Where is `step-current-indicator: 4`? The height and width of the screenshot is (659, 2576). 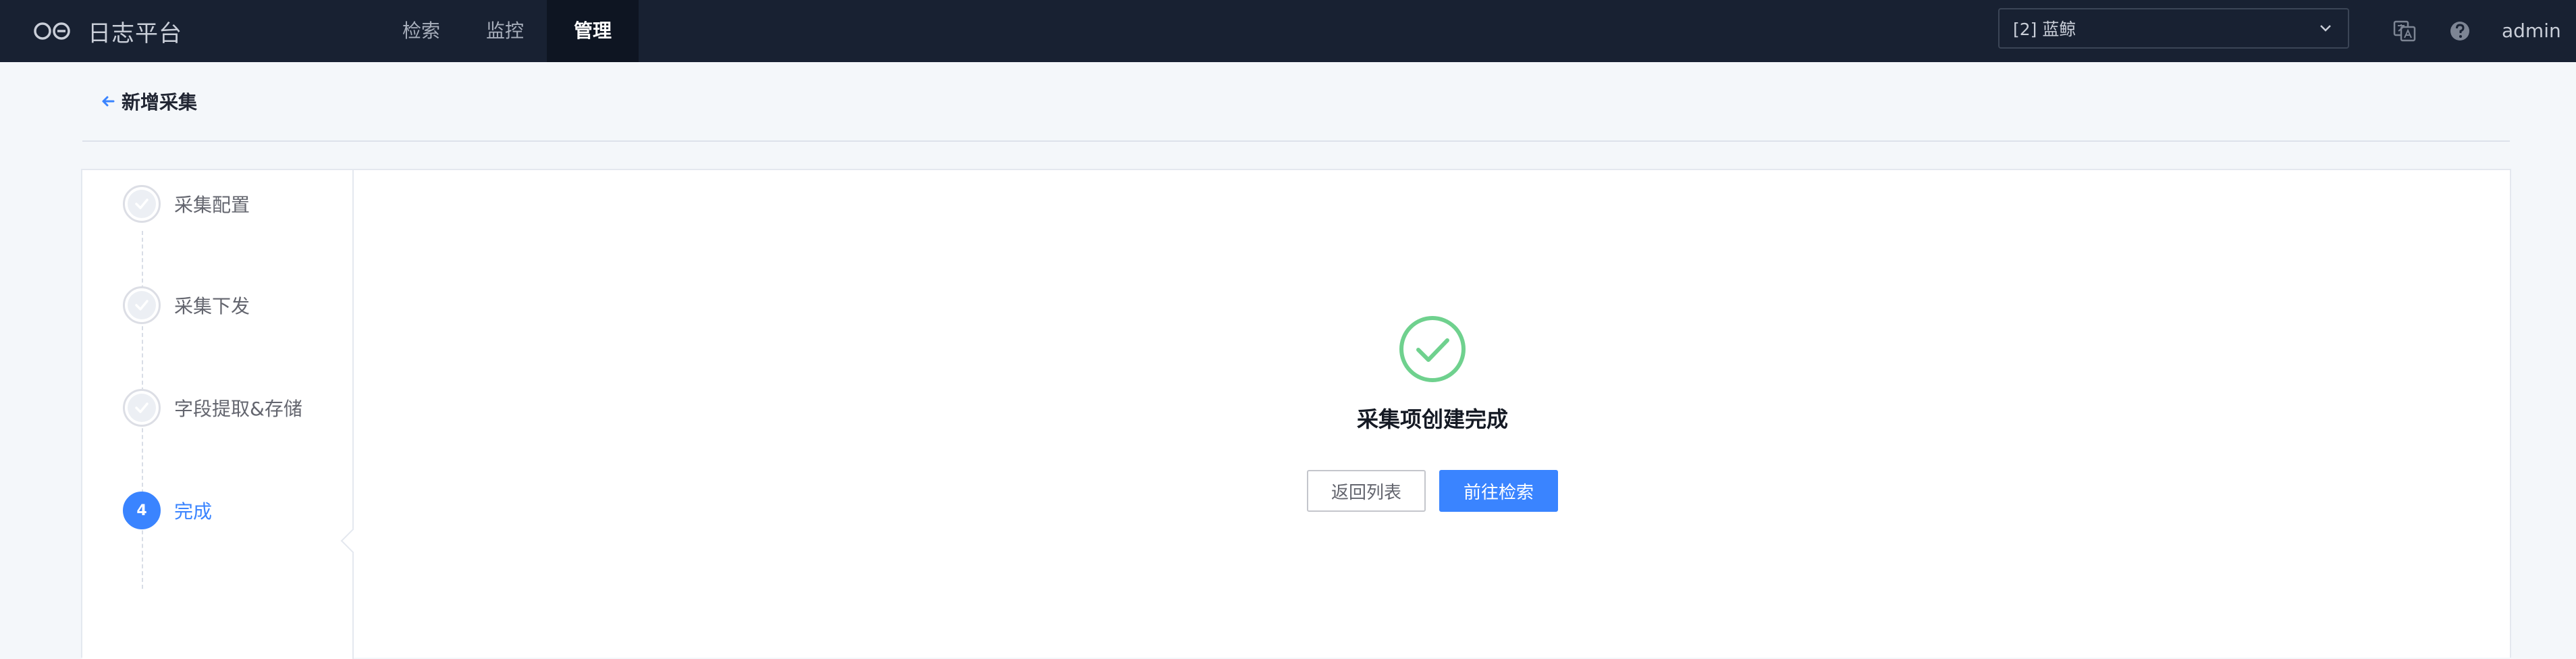
step-current-indicator: 4 is located at coordinates (142, 510).